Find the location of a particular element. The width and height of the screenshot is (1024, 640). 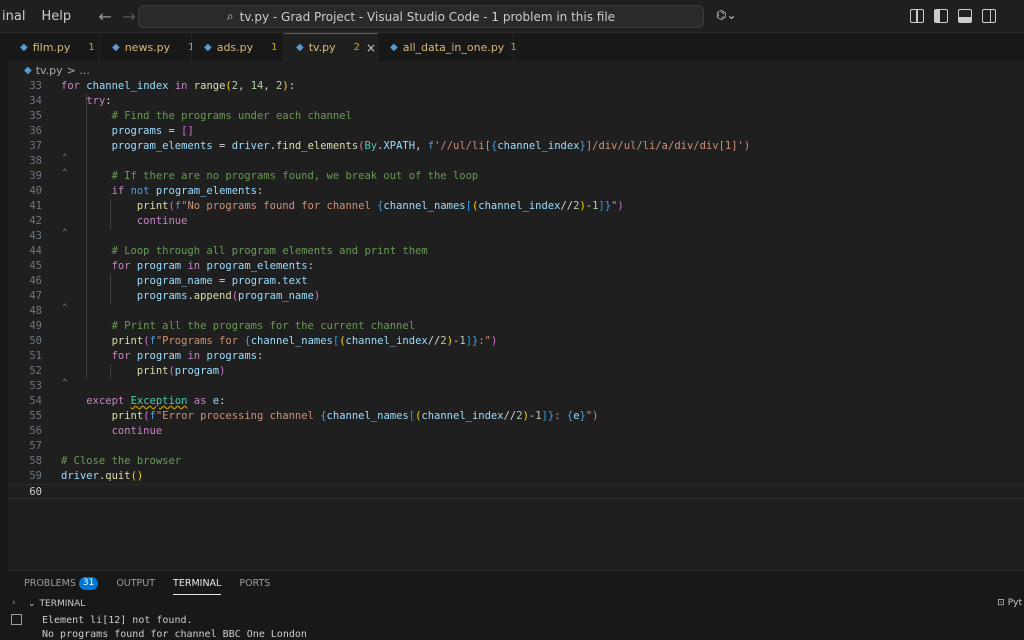

line-number: 34 is located at coordinates (35, 101).